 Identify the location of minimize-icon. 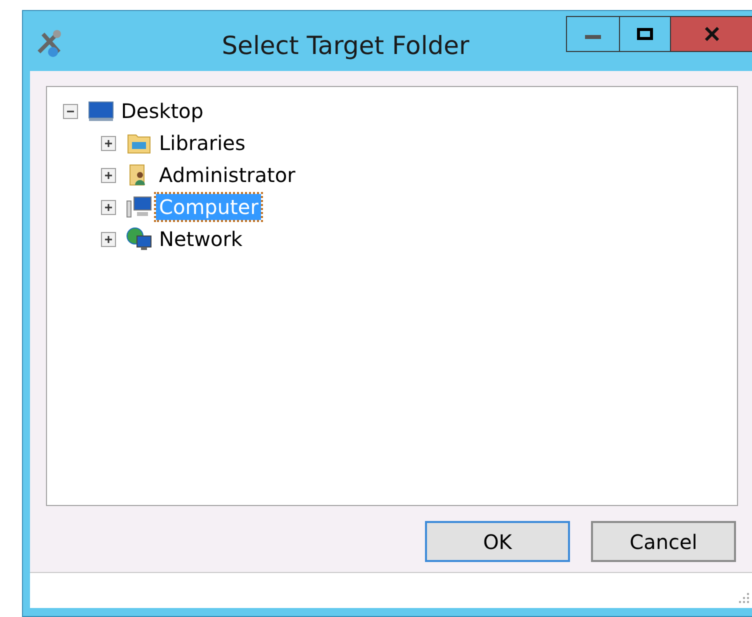
(593, 37).